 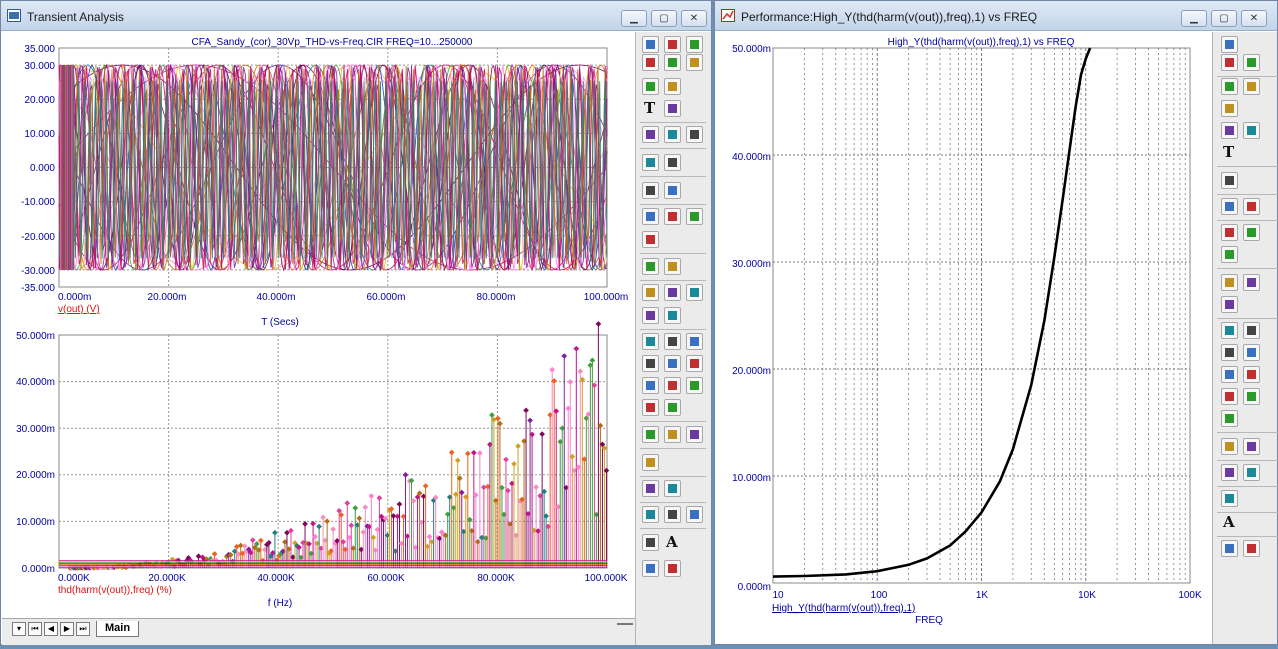 I want to click on clipboard-icon-button, so click(x=650, y=434).